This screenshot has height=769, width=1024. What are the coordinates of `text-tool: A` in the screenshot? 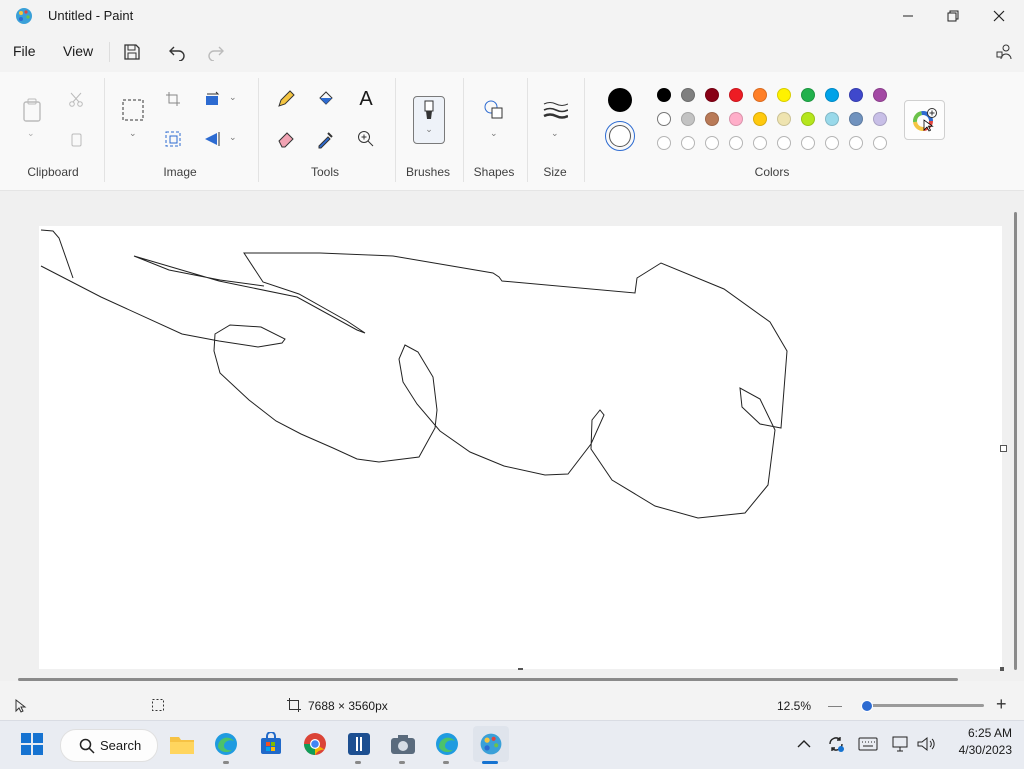 It's located at (366, 99).